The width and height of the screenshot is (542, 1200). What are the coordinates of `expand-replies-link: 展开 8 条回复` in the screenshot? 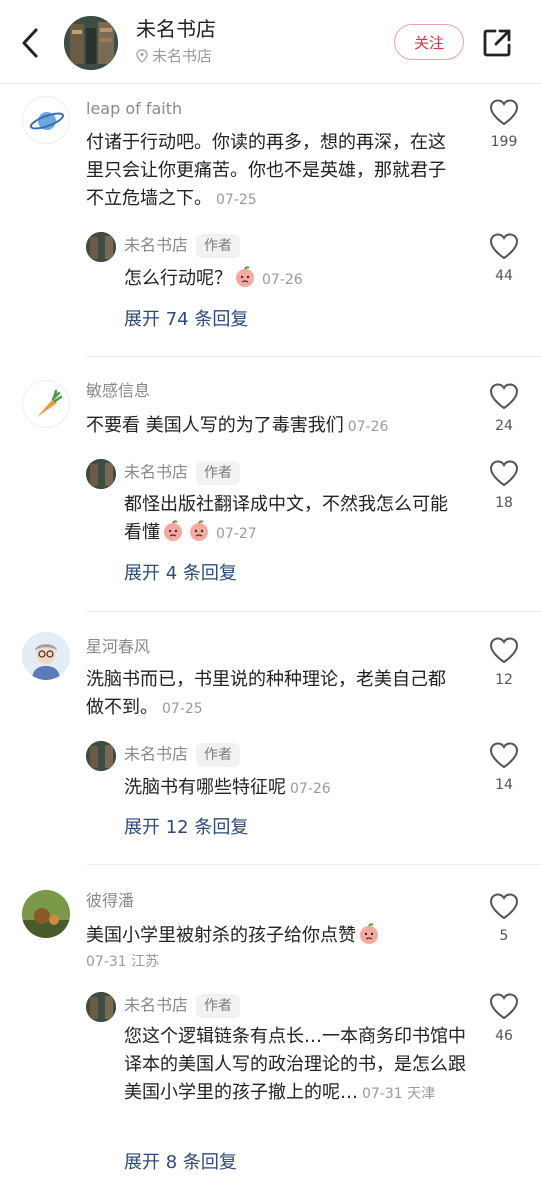 It's located at (180, 1163).